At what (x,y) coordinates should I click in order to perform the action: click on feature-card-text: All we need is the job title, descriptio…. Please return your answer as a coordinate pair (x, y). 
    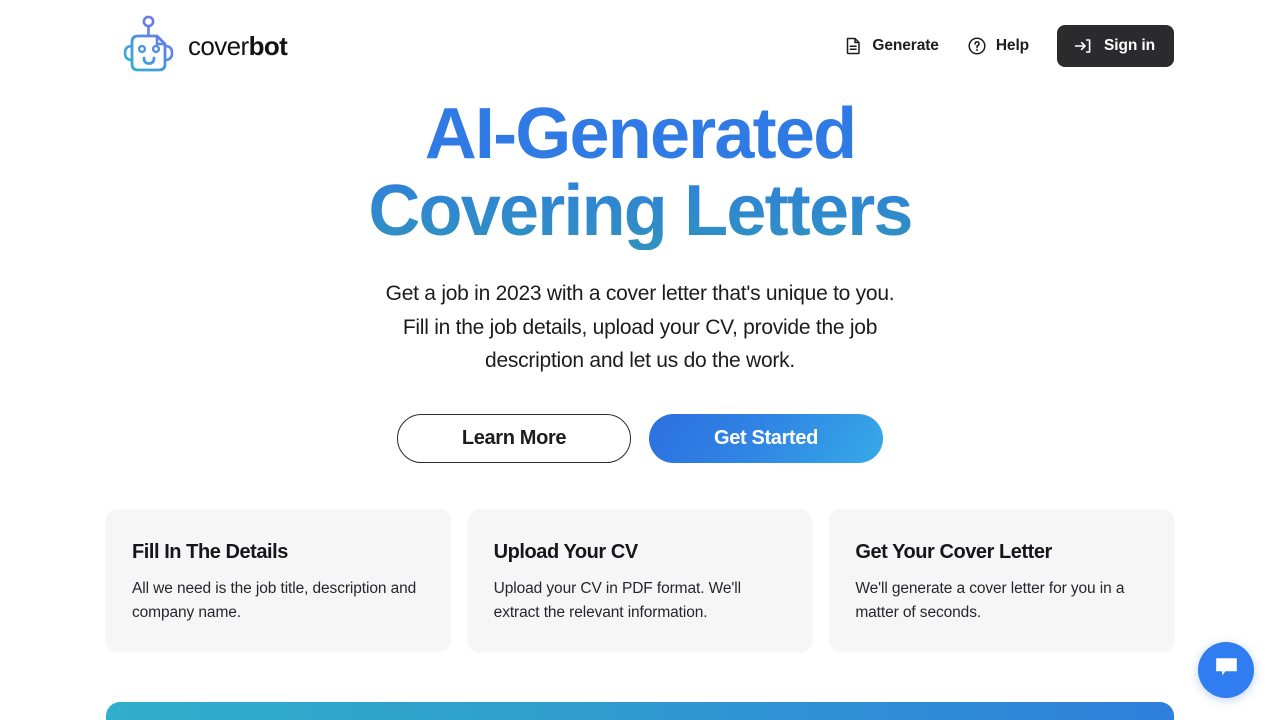
    Looking at the image, I should click on (274, 600).